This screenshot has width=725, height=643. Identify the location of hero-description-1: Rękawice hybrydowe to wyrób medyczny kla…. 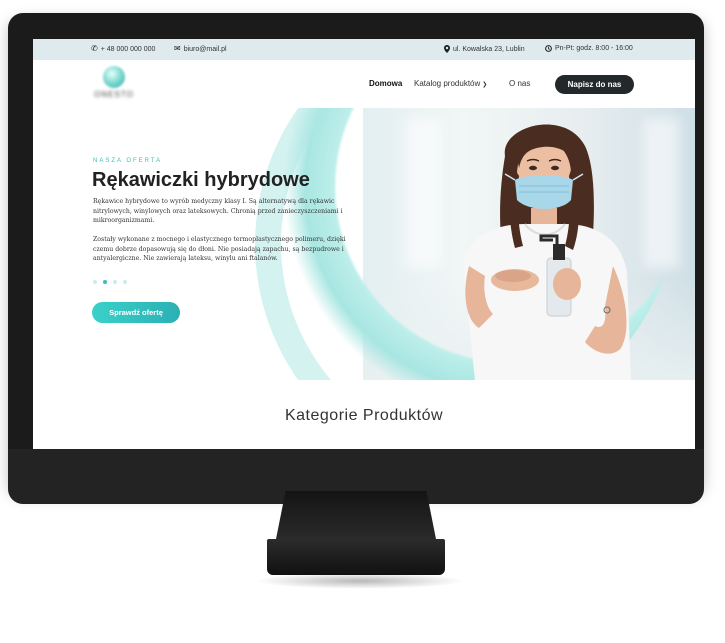
(218, 211).